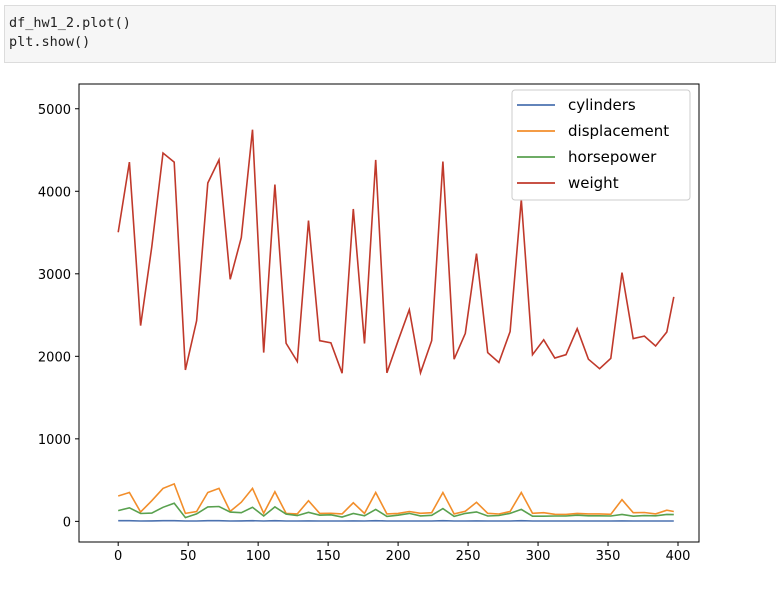  Describe the element at coordinates (612, 157) in the screenshot. I see `legend-label-horsepower: horsepower` at that location.